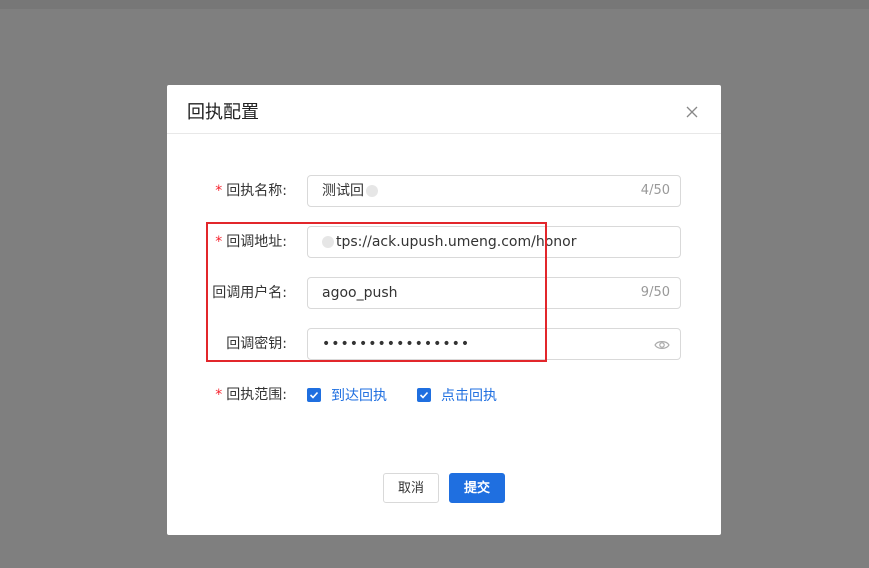  I want to click on callback-secret-value: ••••••••••••••••, so click(396, 344).